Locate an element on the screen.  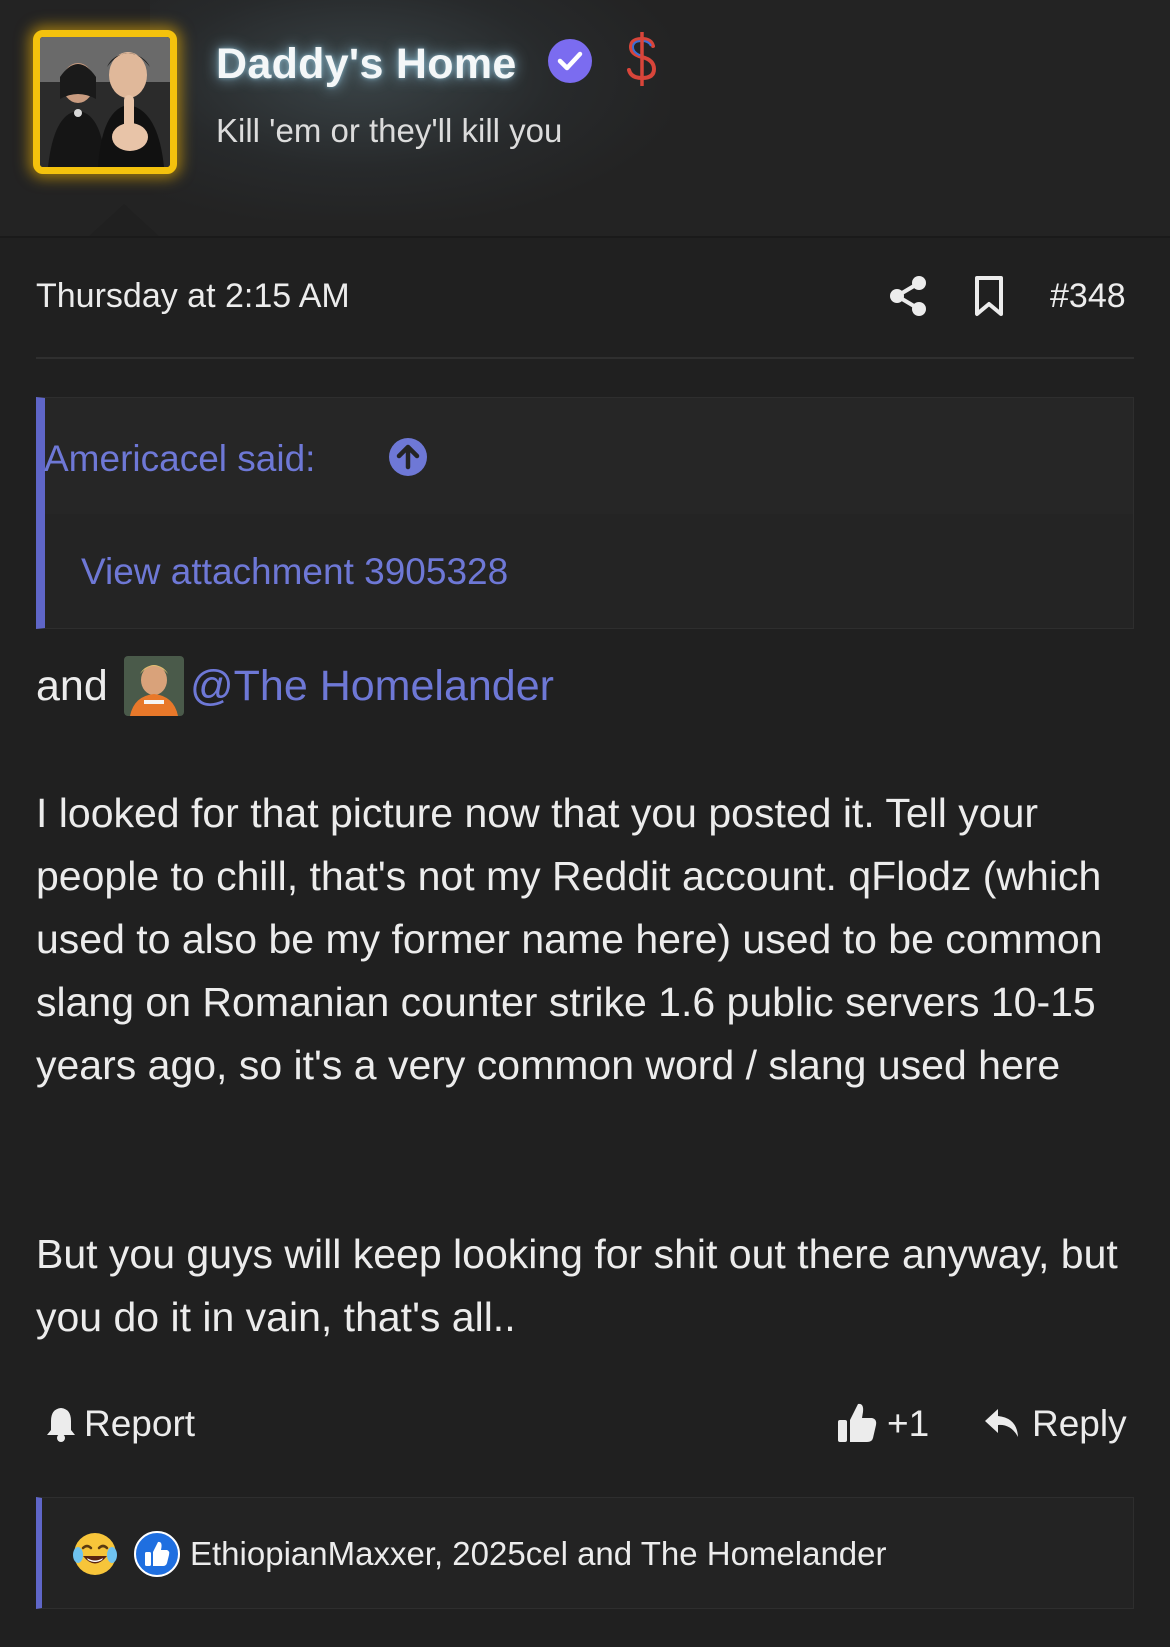
bookmark-icon is located at coordinates (989, 296).